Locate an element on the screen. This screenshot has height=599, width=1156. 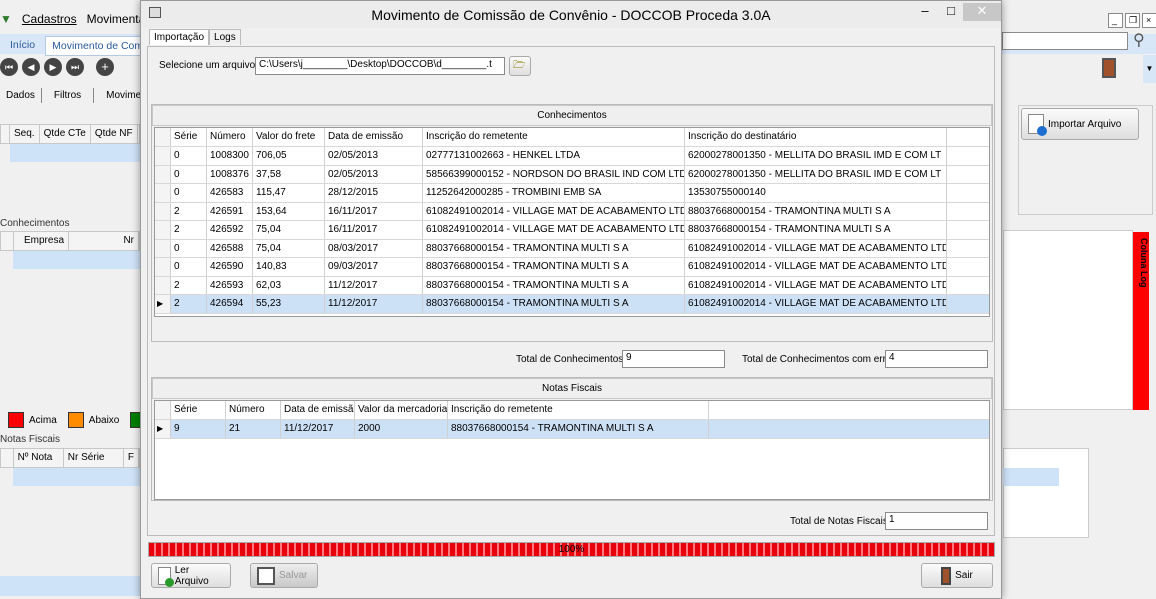
search-input is located at coordinates (1065, 41).